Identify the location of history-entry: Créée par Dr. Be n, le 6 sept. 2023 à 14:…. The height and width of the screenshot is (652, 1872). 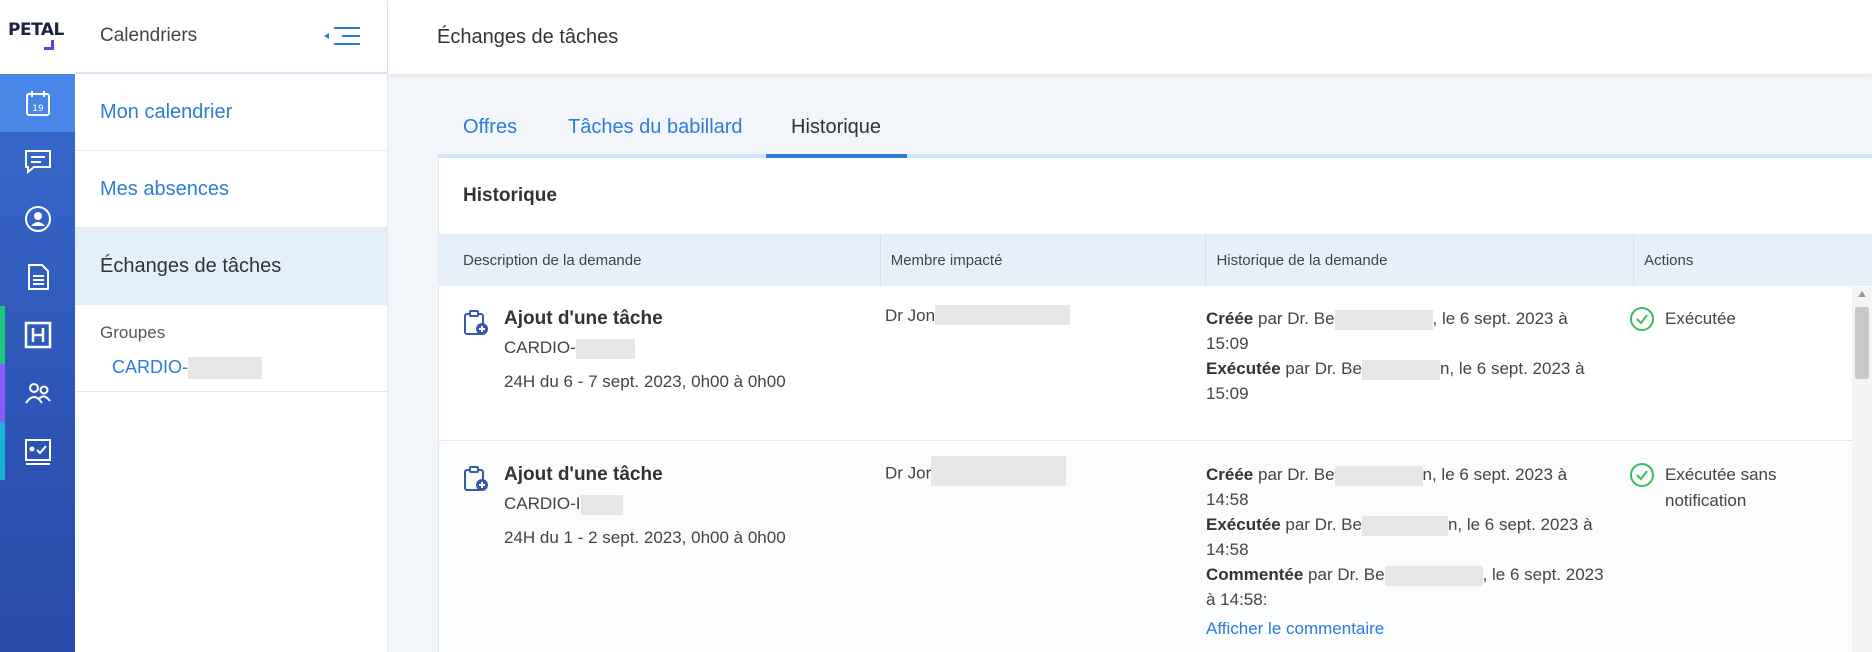
(1408, 487).